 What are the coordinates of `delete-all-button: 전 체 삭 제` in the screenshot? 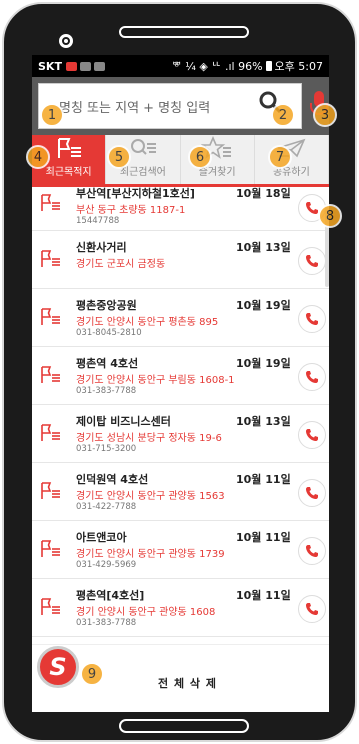 It's located at (187, 683).